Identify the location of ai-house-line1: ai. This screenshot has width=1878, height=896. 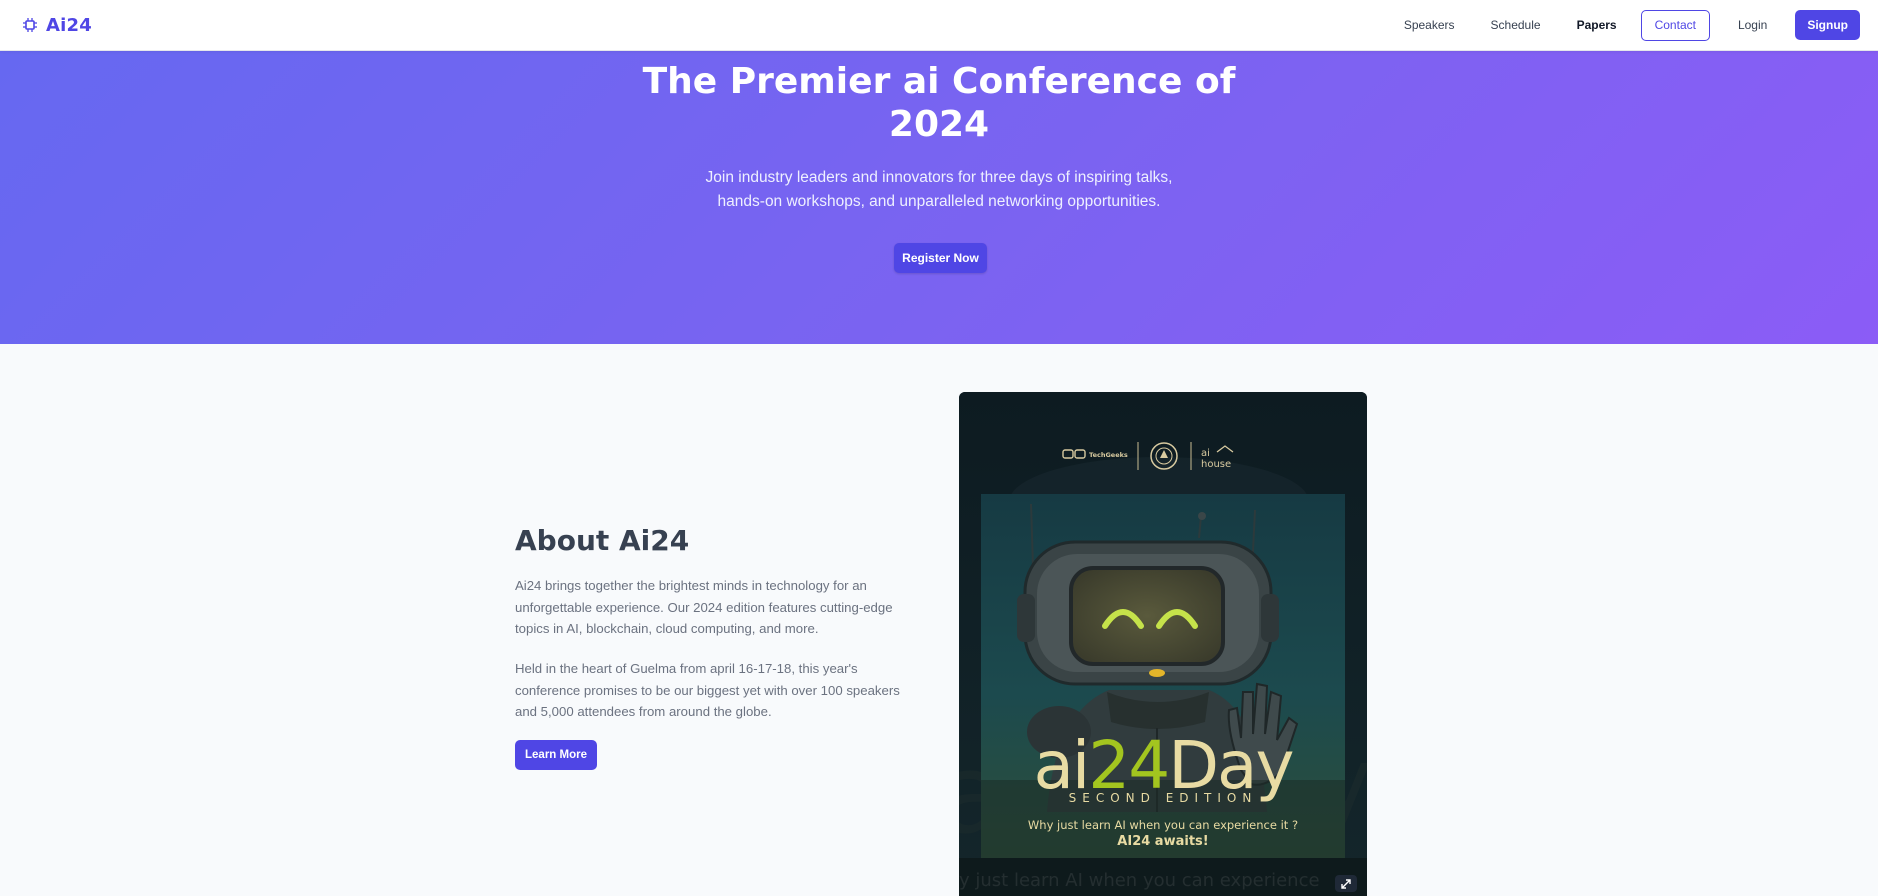
(1205, 453).